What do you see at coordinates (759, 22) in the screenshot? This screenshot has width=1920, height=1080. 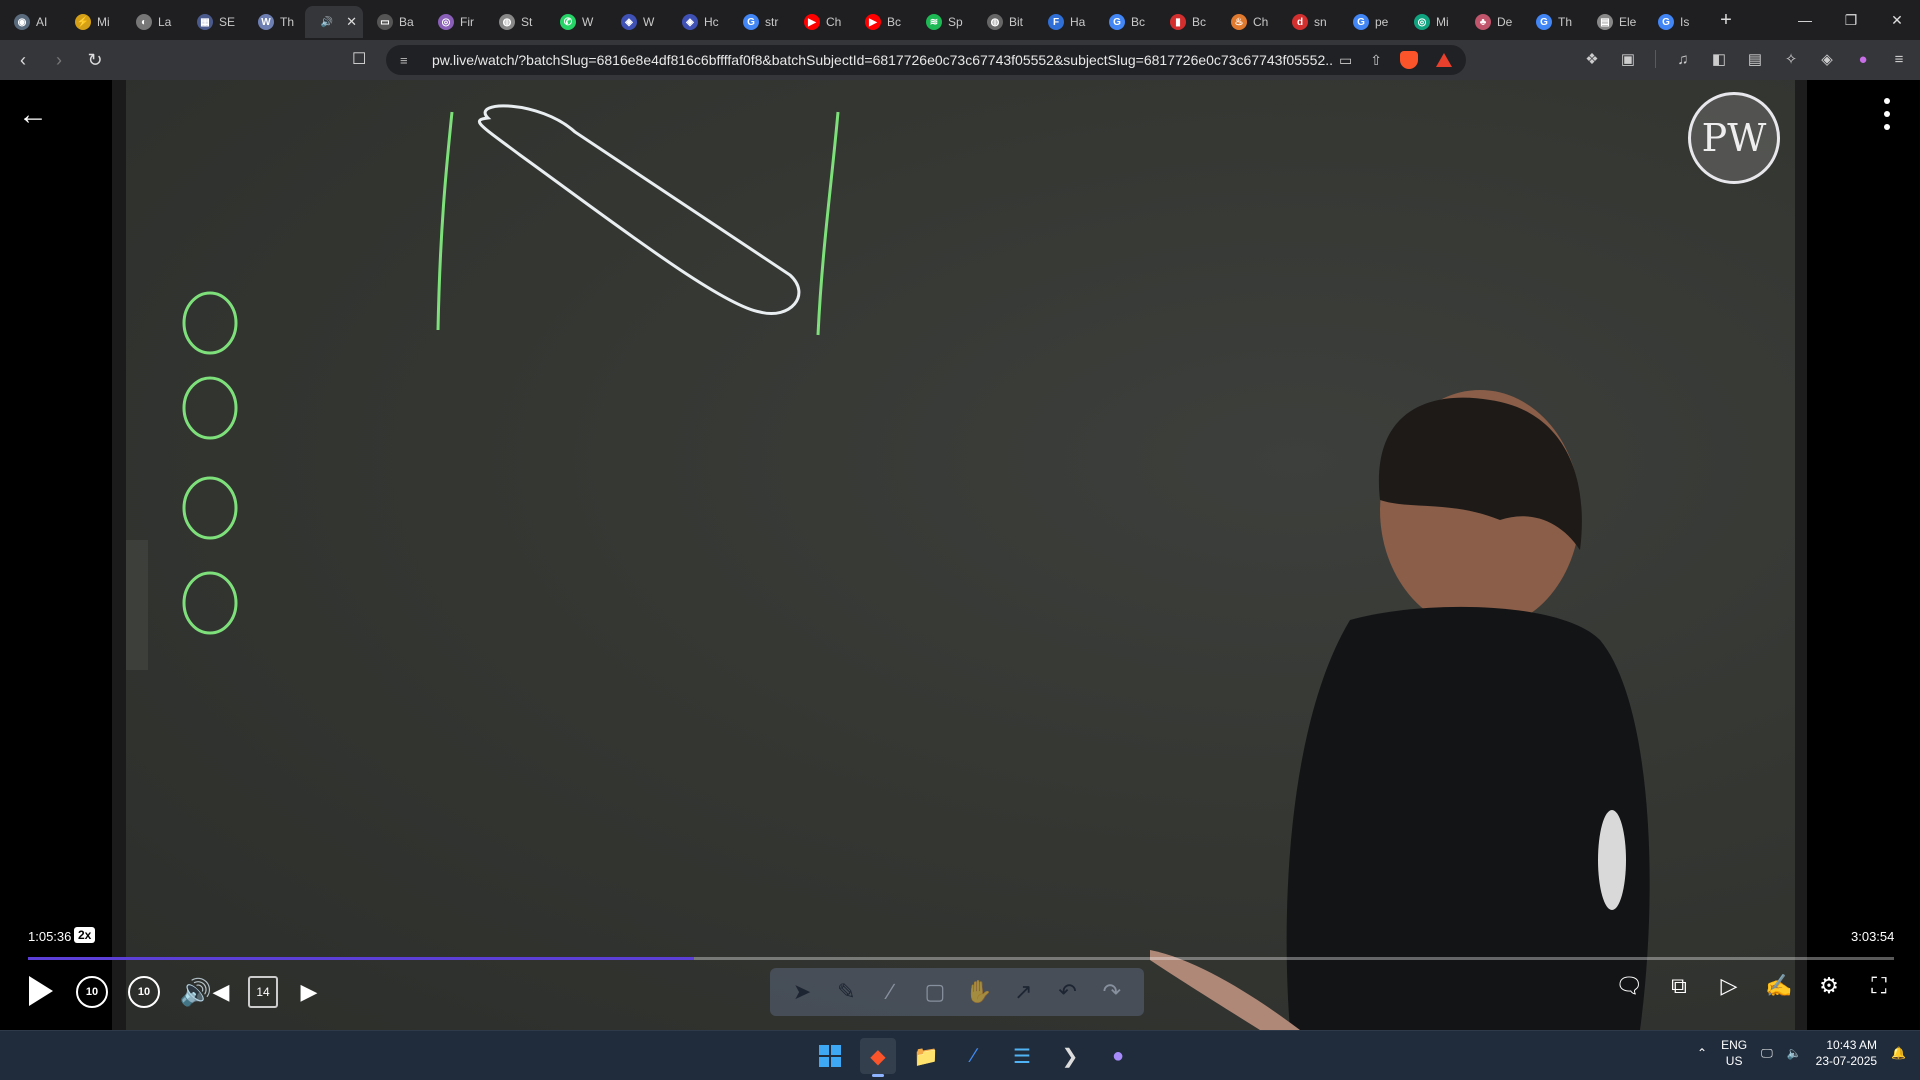 I see `browser-tab: Gstr` at bounding box center [759, 22].